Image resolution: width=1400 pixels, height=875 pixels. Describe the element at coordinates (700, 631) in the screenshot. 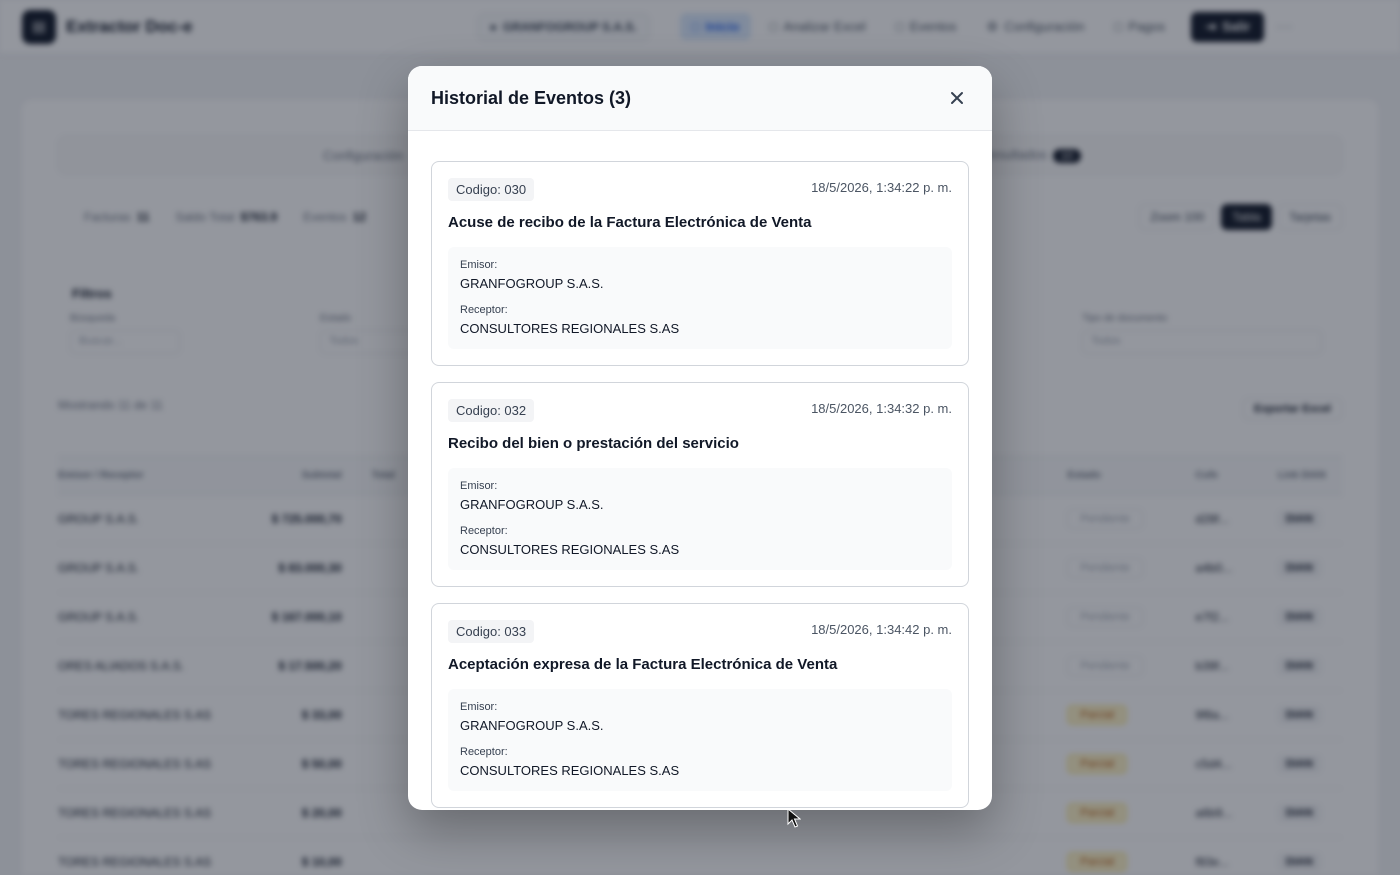

I see `event-header: Codigo: 033 18/5/2026, 1:34:42 p. m.` at that location.